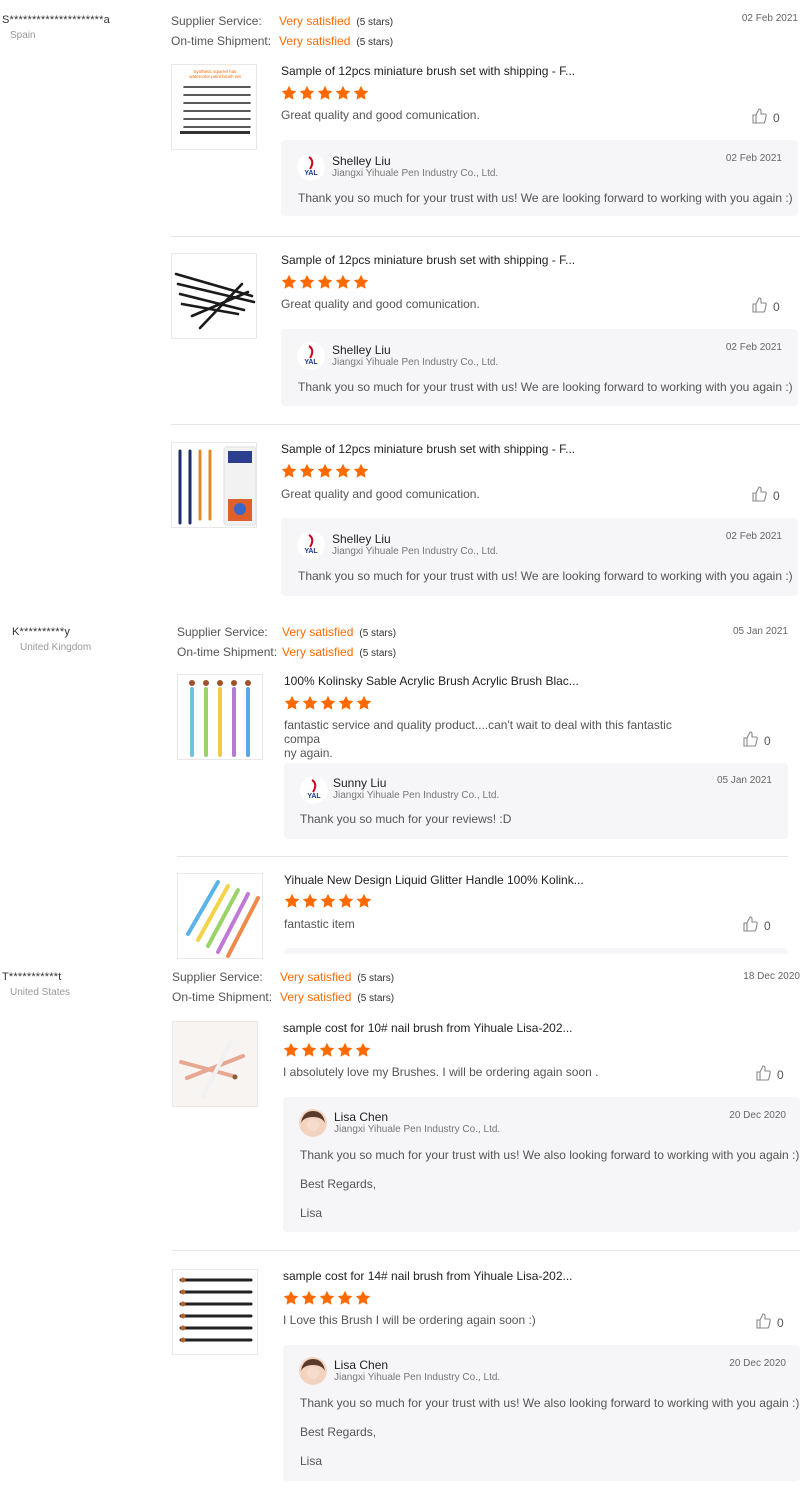 Image resolution: width=800 pixels, height=1500 pixels. I want to click on review-date: 02 Feb 2021, so click(769, 18).